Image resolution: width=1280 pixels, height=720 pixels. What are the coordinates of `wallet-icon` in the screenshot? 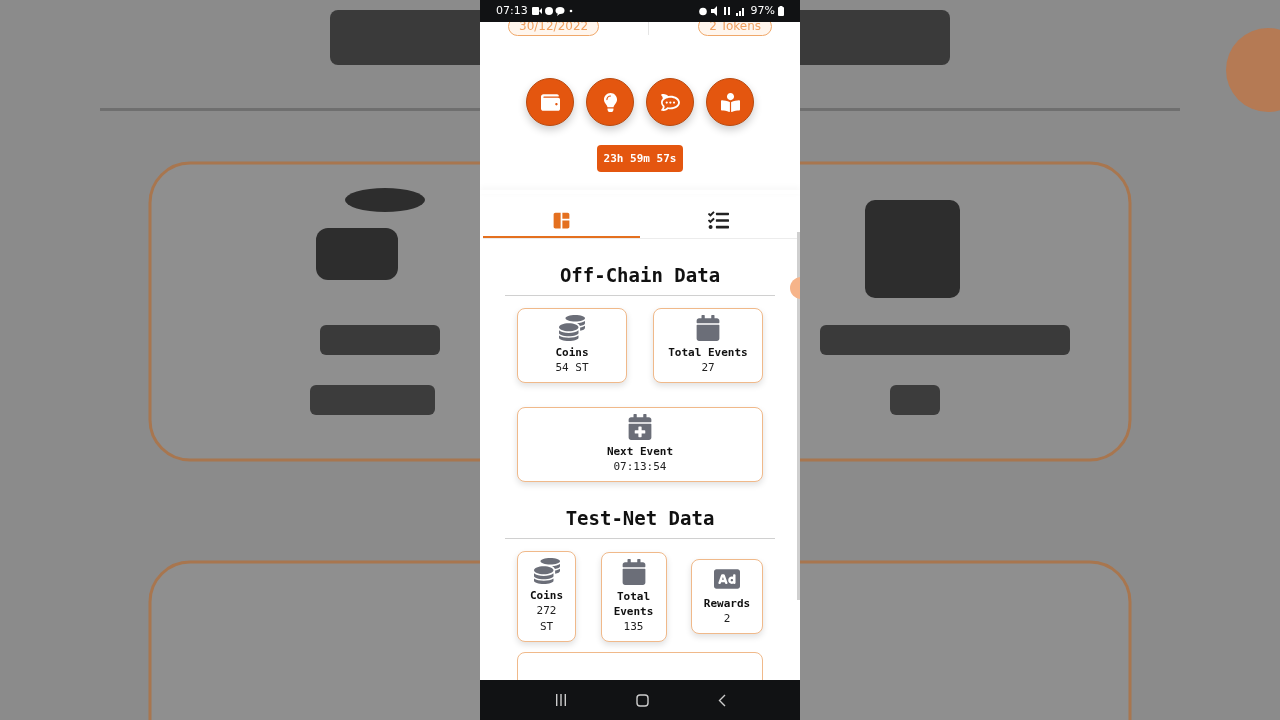 It's located at (550, 102).